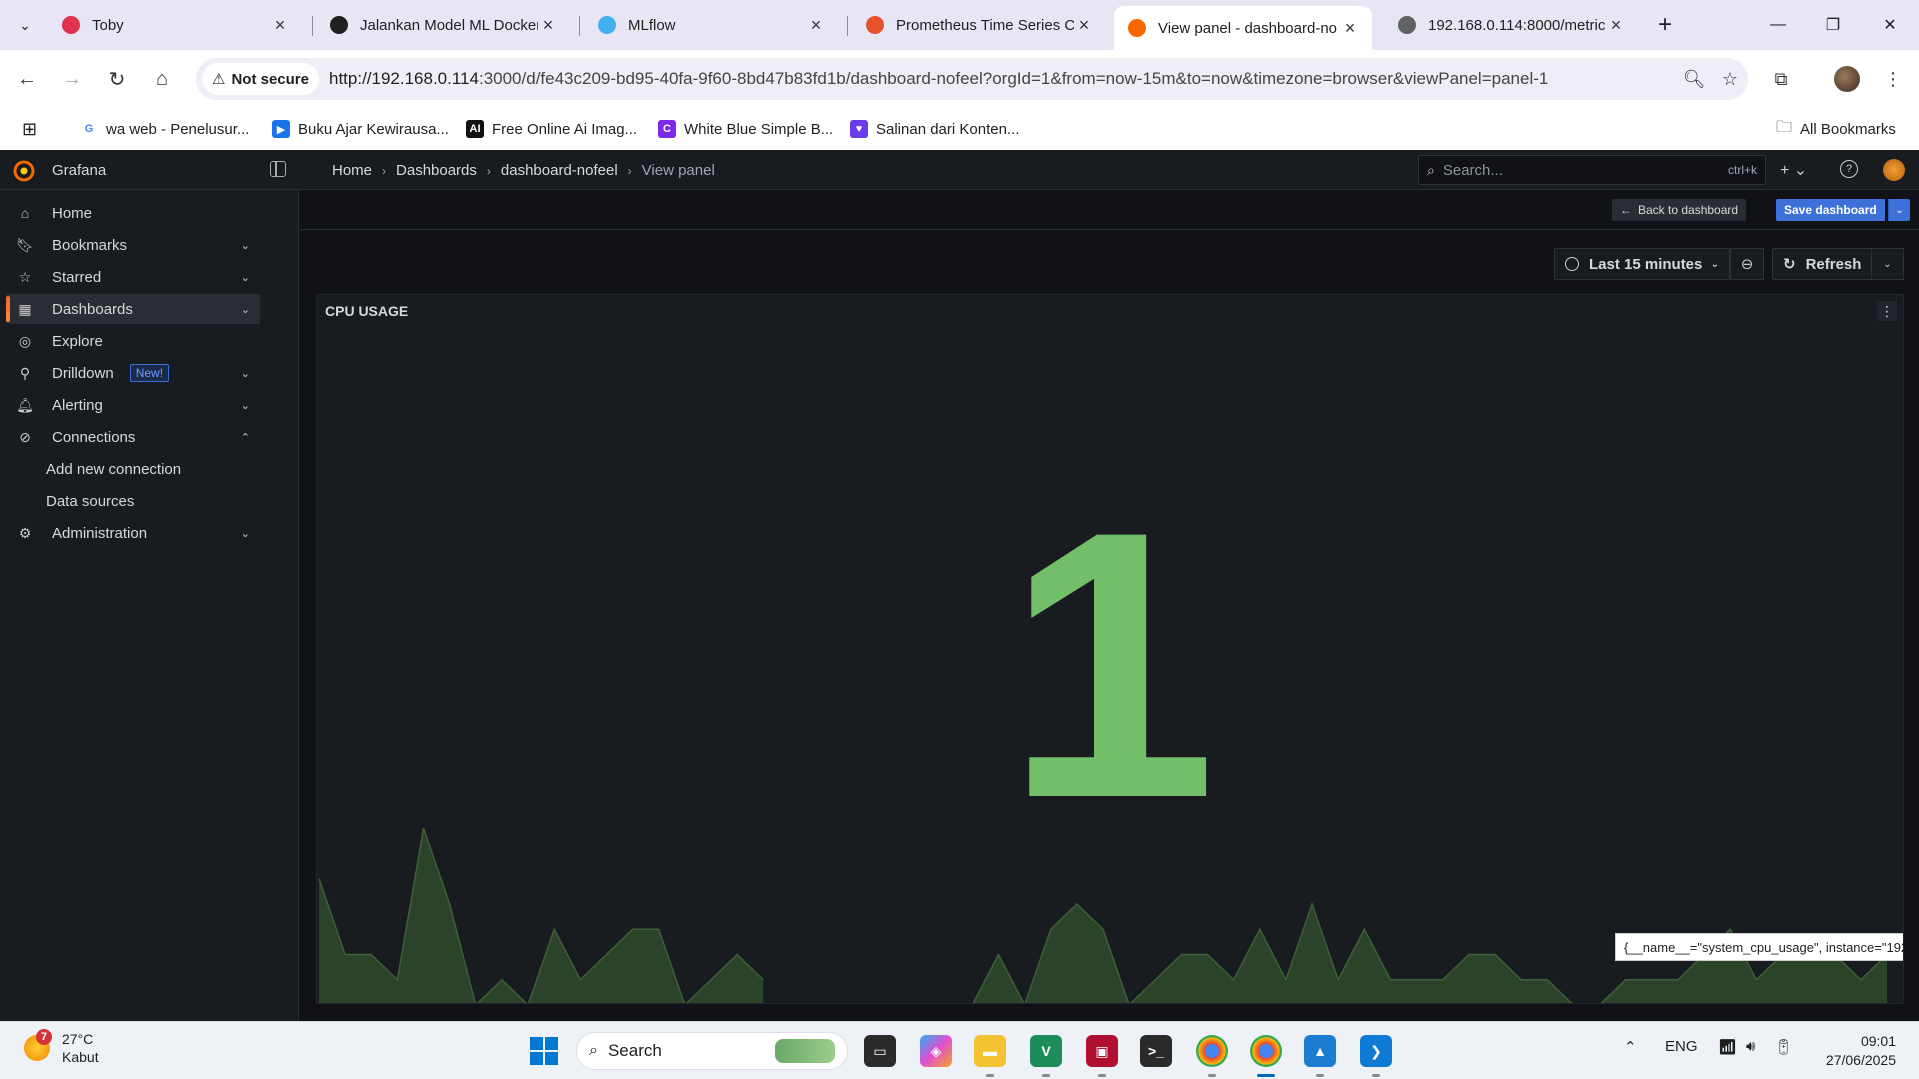  I want to click on nav-explore: ◎ Explore, so click(133, 341).